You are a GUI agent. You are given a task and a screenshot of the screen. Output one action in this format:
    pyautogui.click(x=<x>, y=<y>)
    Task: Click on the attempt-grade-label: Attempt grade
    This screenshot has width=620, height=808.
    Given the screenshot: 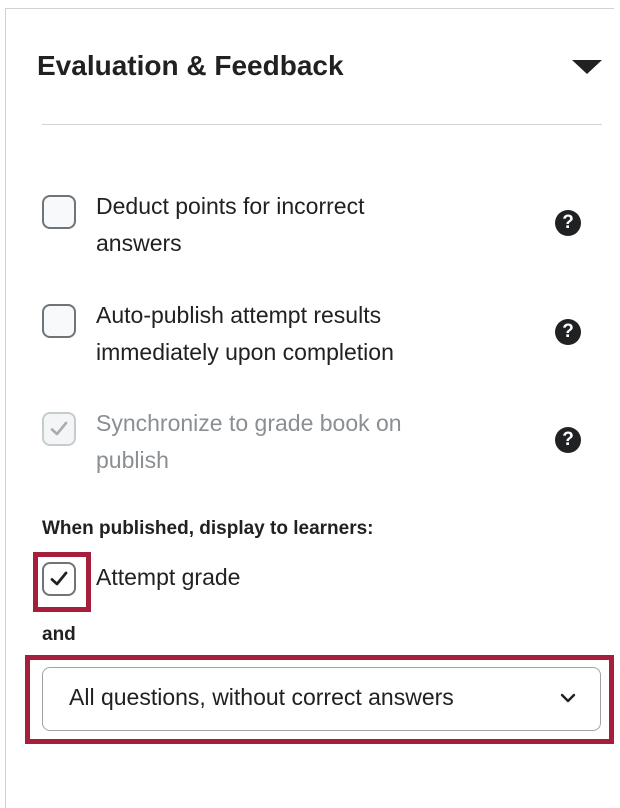 What is the action you would take?
    pyautogui.click(x=168, y=577)
    